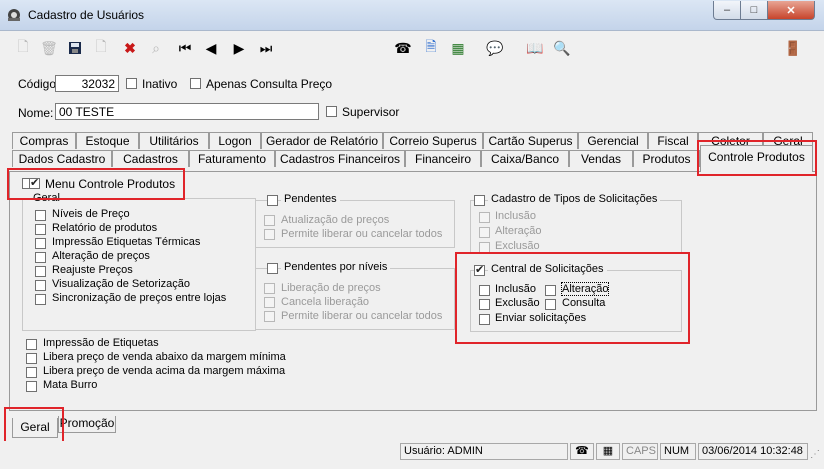 This screenshot has height=469, width=824. Describe the element at coordinates (232, 158) in the screenshot. I see `tab-faturamento: Faturamento` at that location.